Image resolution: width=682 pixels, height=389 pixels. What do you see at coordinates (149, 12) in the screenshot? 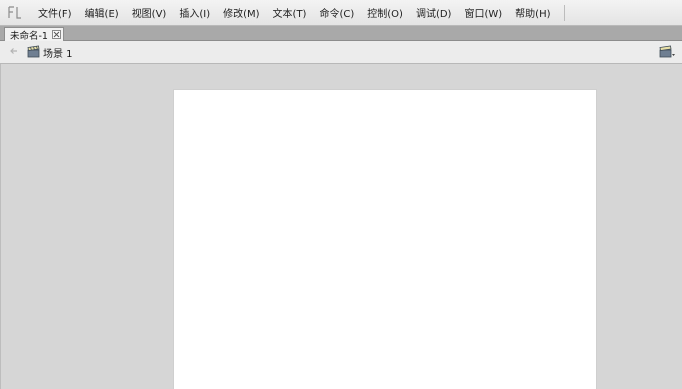
I see `menu-view: 视图(V)` at bounding box center [149, 12].